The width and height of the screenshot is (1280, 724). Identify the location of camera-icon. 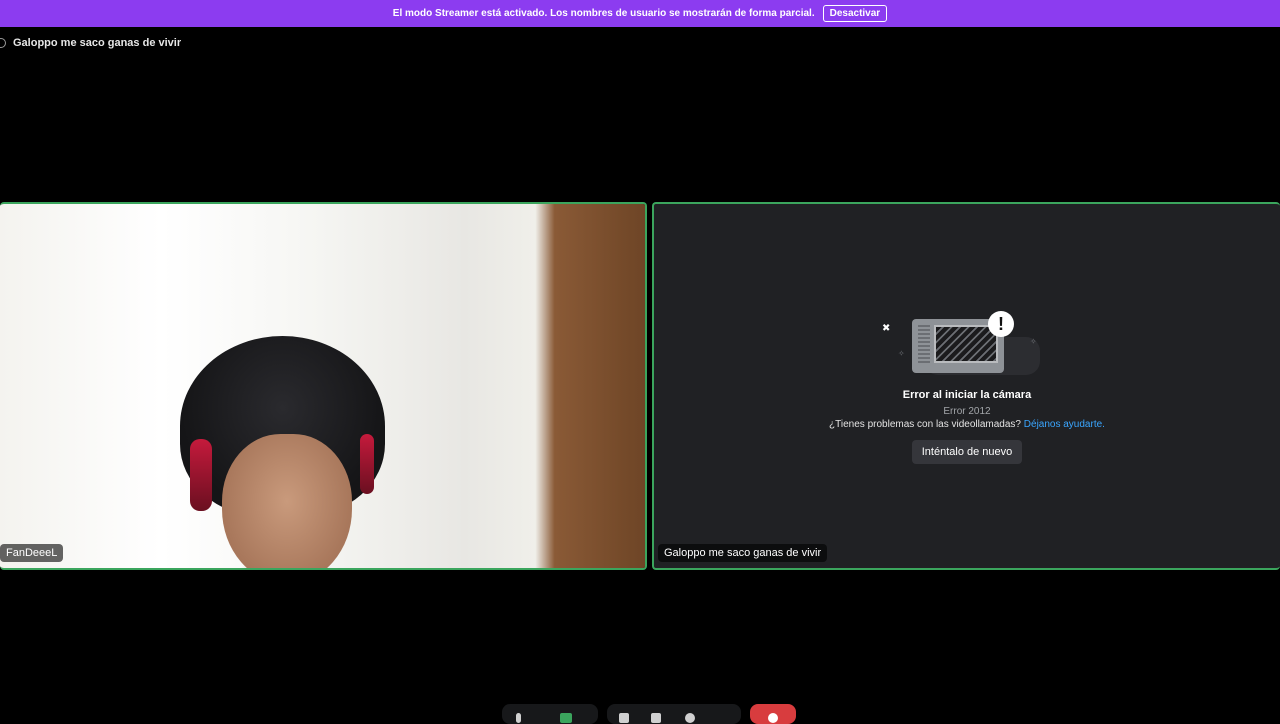
(566, 718).